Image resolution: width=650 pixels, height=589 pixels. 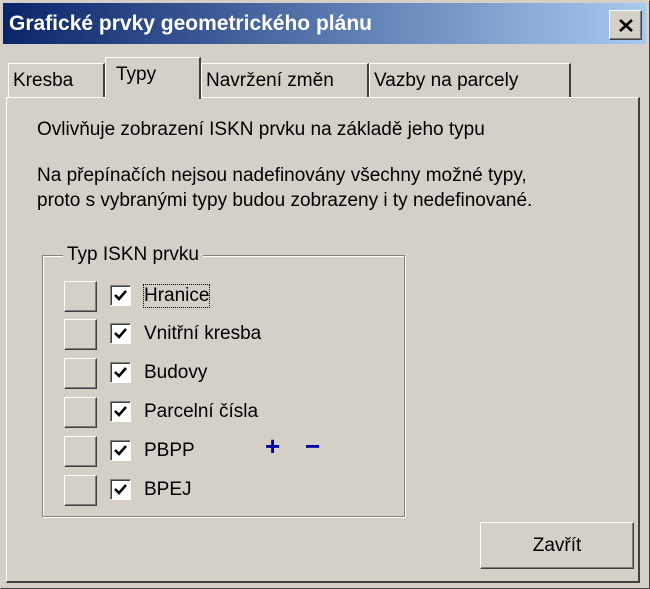 What do you see at coordinates (80, 412) in the screenshot?
I see `color-button-parcelni-cisla` at bounding box center [80, 412].